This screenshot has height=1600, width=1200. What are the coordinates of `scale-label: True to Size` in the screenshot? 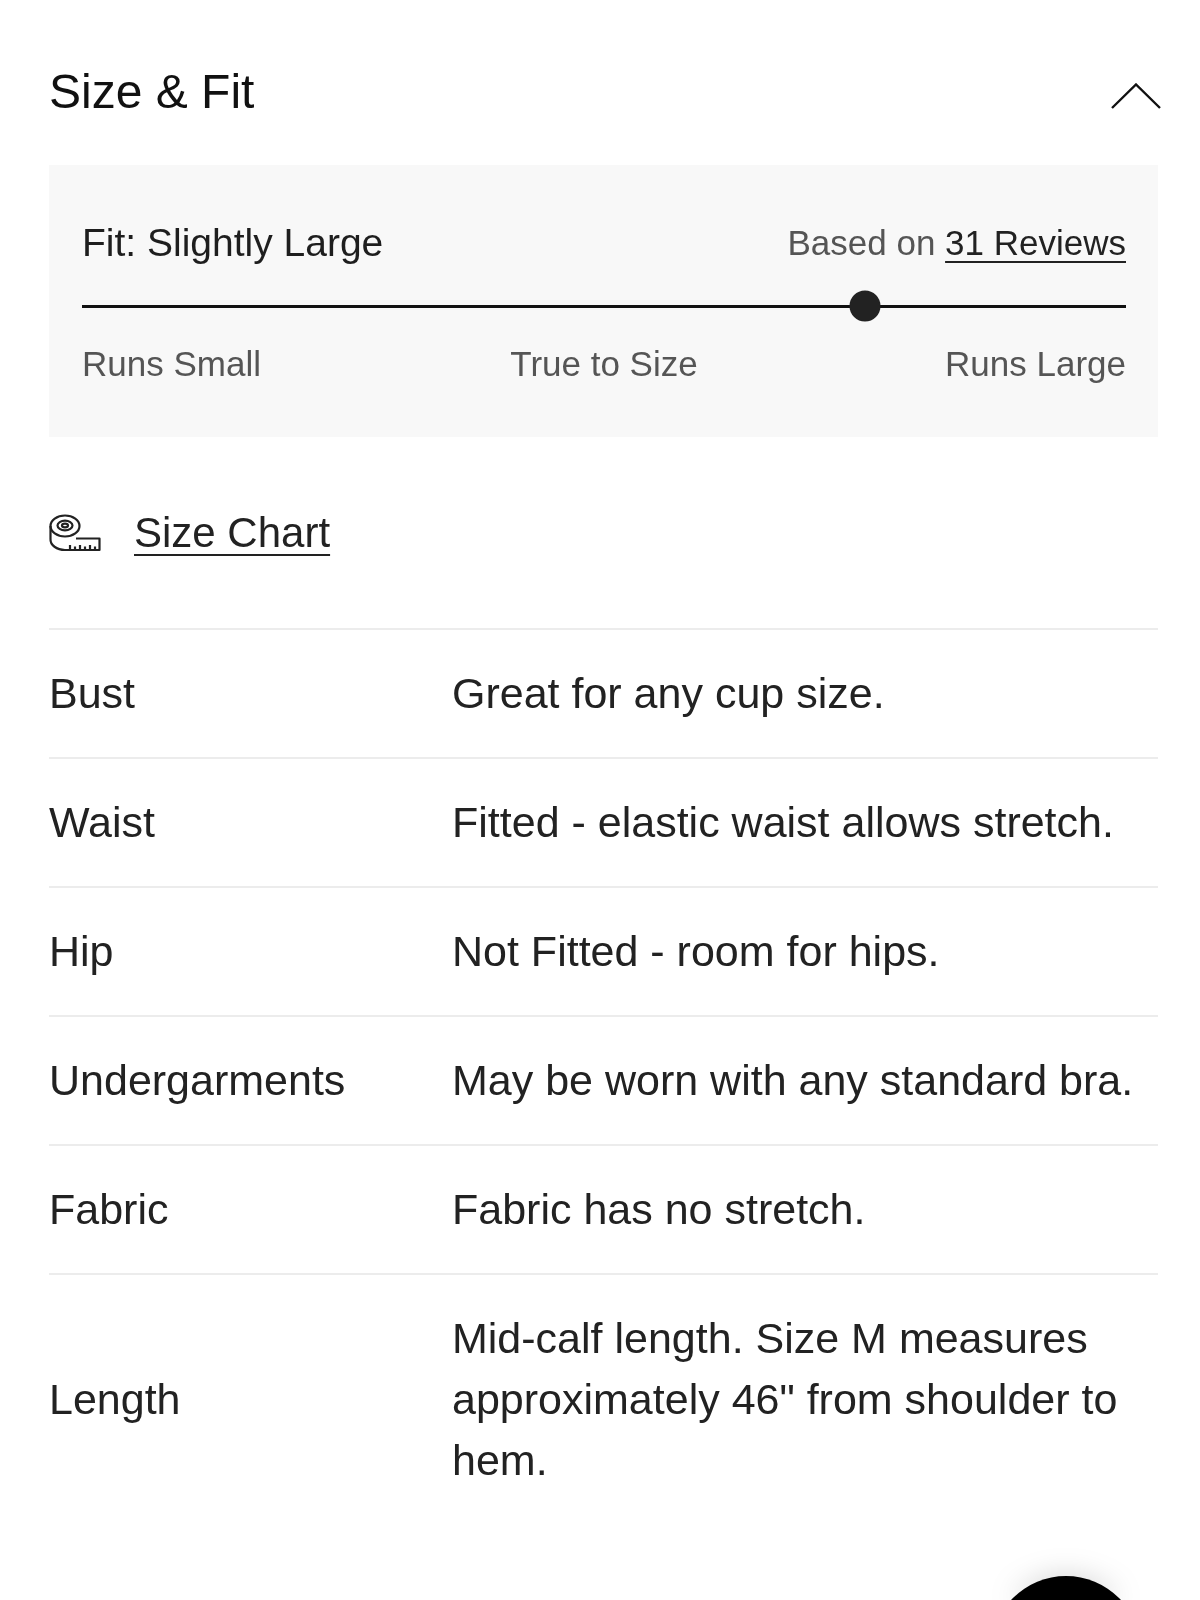 It's located at (604, 364).